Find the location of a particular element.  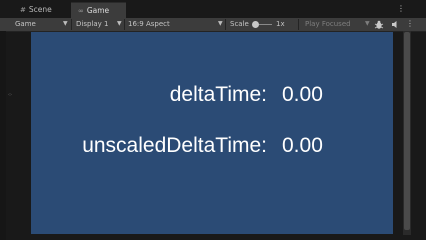

scale-value: 1x is located at coordinates (280, 24).